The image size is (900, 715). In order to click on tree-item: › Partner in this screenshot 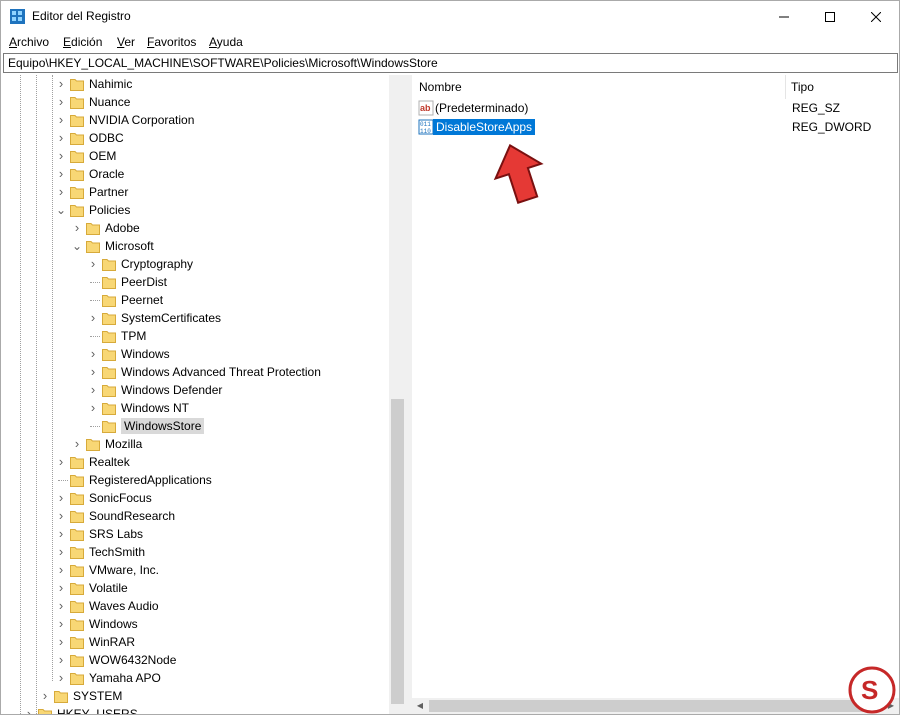, I will do `click(196, 192)`.